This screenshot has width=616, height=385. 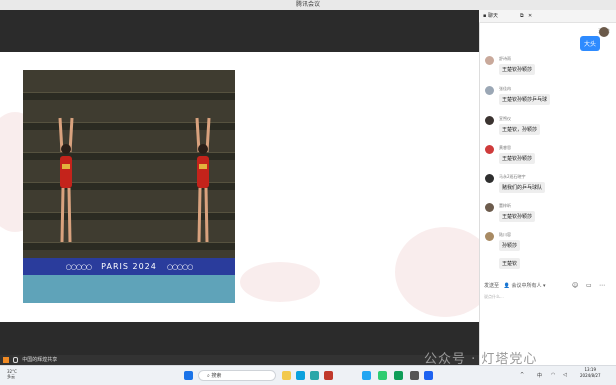 What do you see at coordinates (239, 31) in the screenshot?
I see `meeting-top-area` at bounding box center [239, 31].